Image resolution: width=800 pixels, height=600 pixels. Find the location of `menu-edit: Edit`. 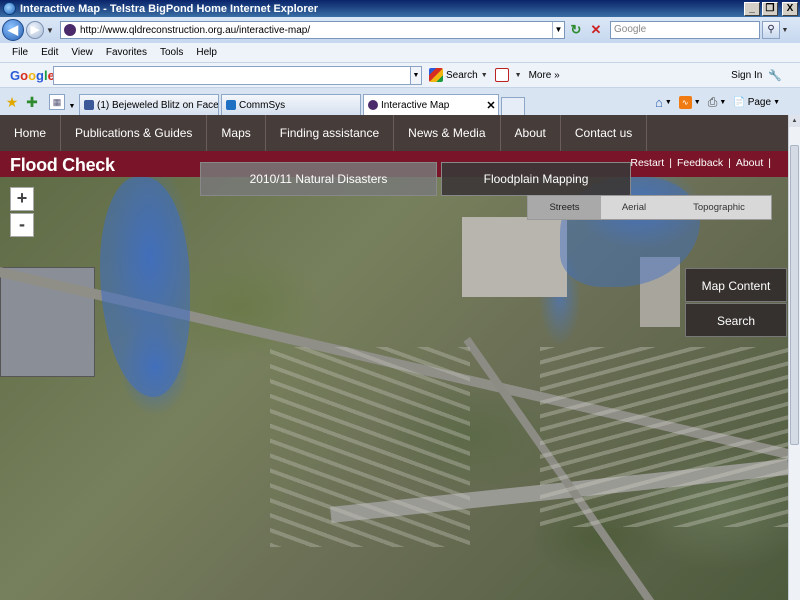

menu-edit: Edit is located at coordinates (49, 52).